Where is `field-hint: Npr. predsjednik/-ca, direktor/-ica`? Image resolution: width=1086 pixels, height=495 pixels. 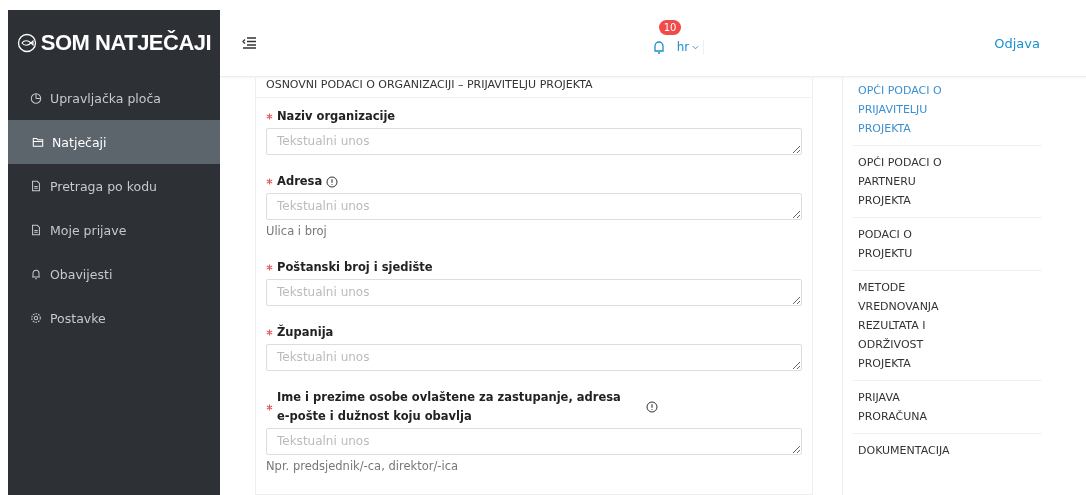
field-hint: Npr. predsjednik/-ca, direktor/-ica is located at coordinates (362, 466).